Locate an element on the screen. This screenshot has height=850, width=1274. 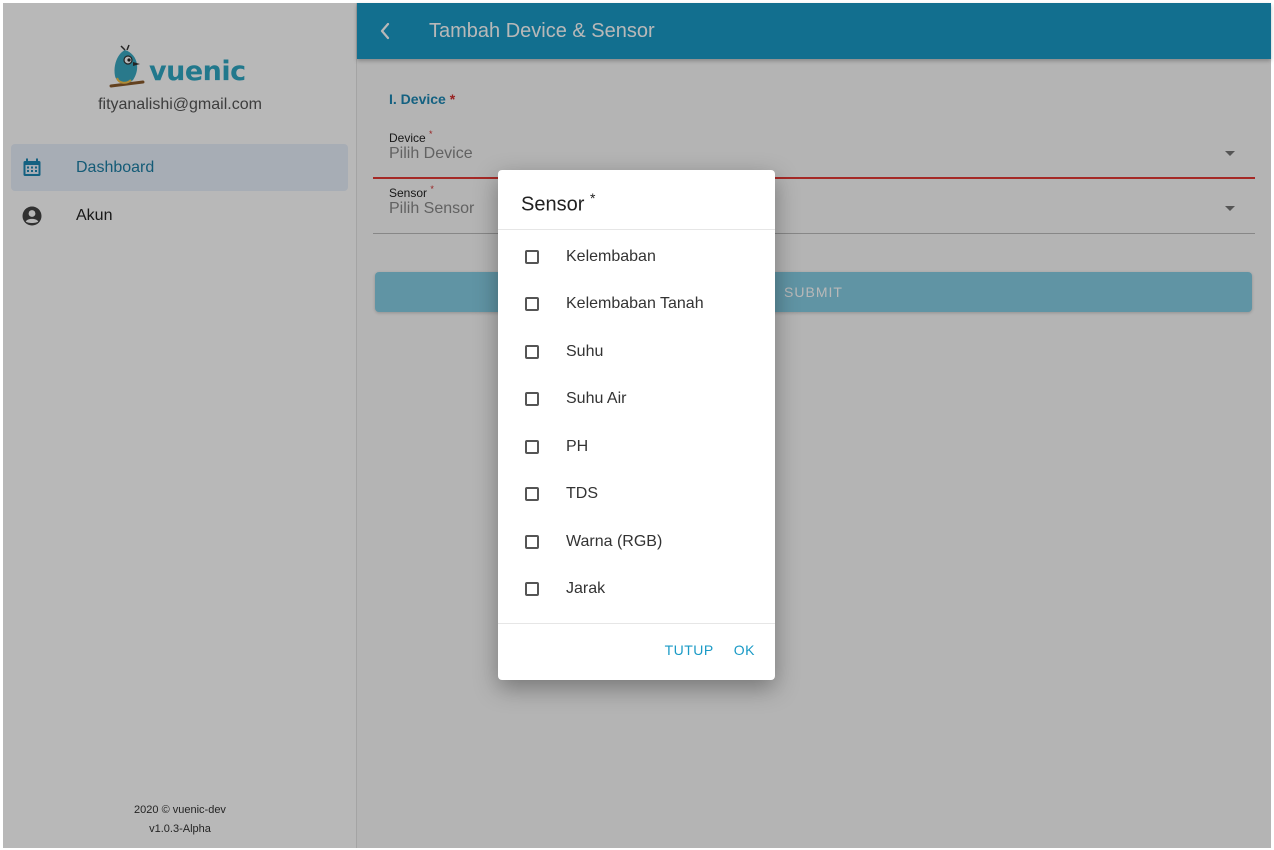
sensor-option-suhu: Suhu is located at coordinates (636, 351).